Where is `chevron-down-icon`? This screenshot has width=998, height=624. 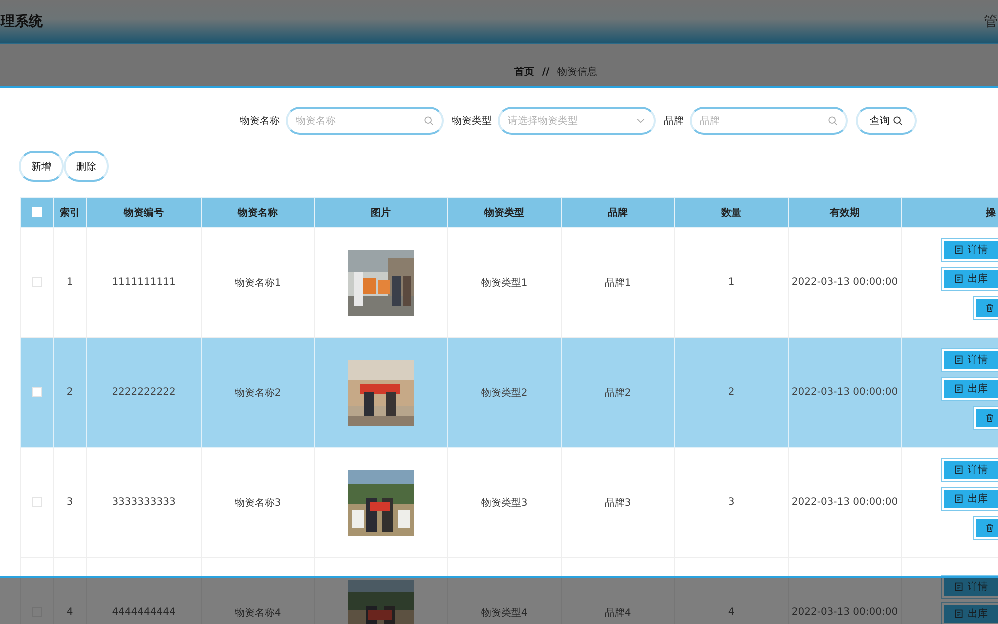 chevron-down-icon is located at coordinates (641, 121).